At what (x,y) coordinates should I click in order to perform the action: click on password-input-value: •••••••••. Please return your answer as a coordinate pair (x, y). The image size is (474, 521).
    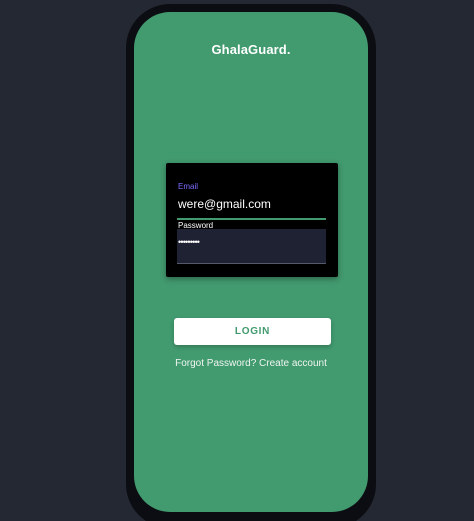
    Looking at the image, I should click on (189, 242).